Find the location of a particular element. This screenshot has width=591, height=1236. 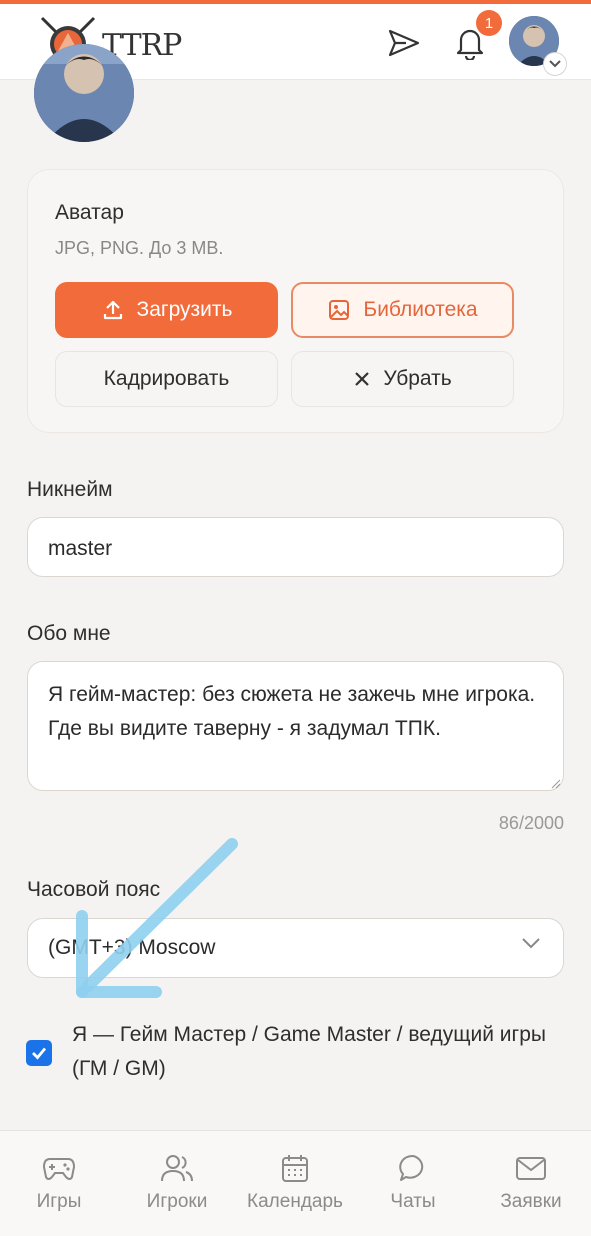

remove-avatar-button: Убрать is located at coordinates (402, 379).